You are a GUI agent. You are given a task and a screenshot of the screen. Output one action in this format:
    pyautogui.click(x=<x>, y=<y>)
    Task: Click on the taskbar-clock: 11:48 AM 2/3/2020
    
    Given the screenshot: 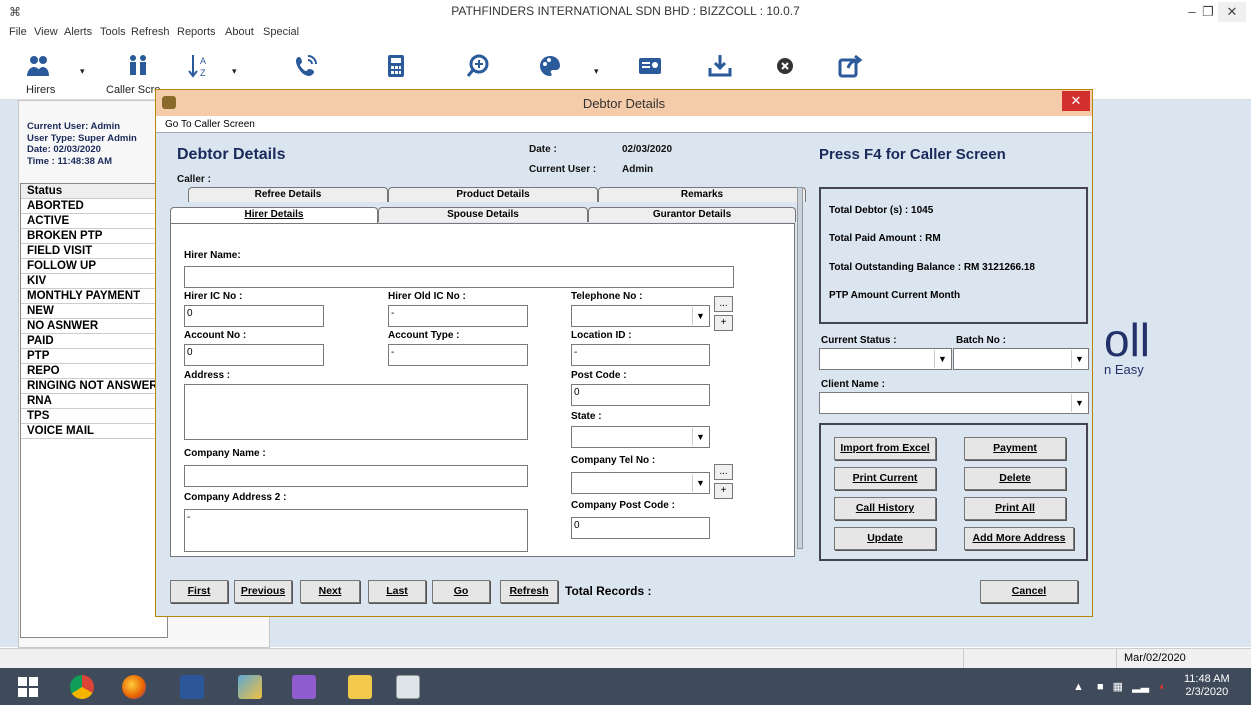 What is the action you would take?
    pyautogui.click(x=1207, y=686)
    